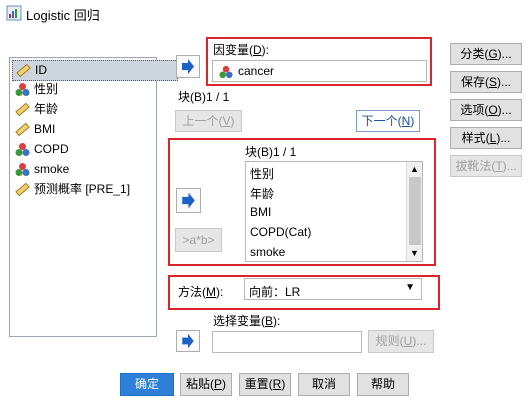 Image resolution: width=529 pixels, height=405 pixels. What do you see at coordinates (319, 71) in the screenshot?
I see `dependent-field: cancer` at bounding box center [319, 71].